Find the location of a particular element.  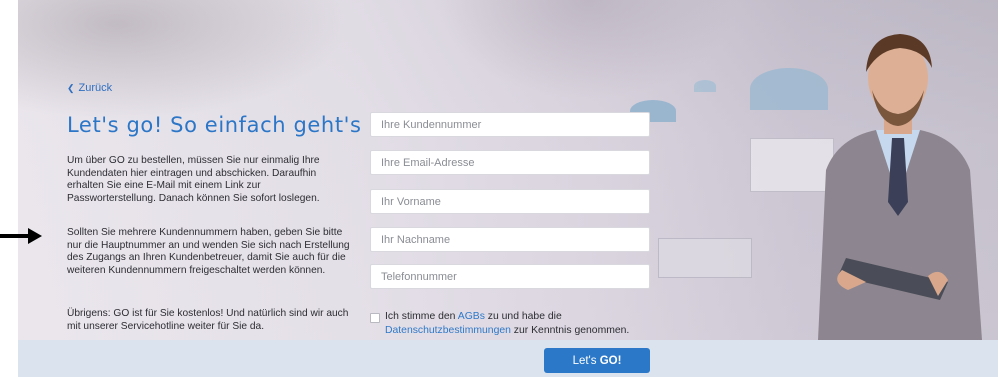

submit-label-prefix: Let's is located at coordinates (586, 360).